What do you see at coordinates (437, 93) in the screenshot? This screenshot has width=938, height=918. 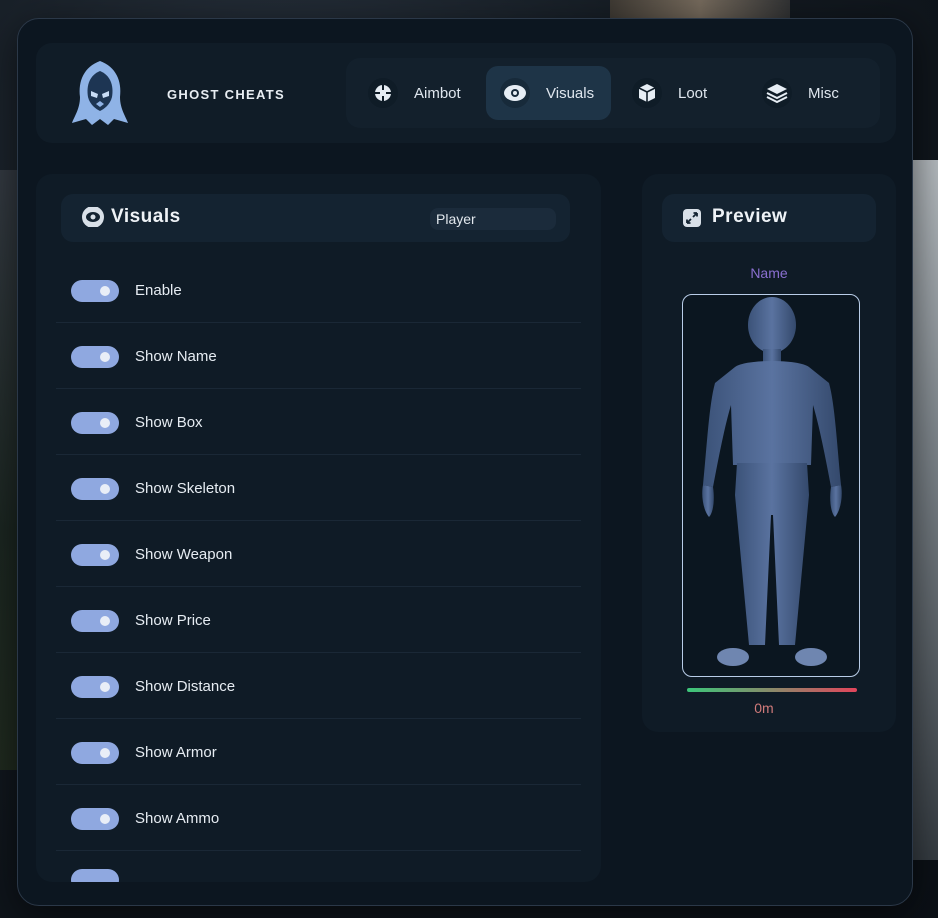 I see `tab-label: Aimbot` at bounding box center [437, 93].